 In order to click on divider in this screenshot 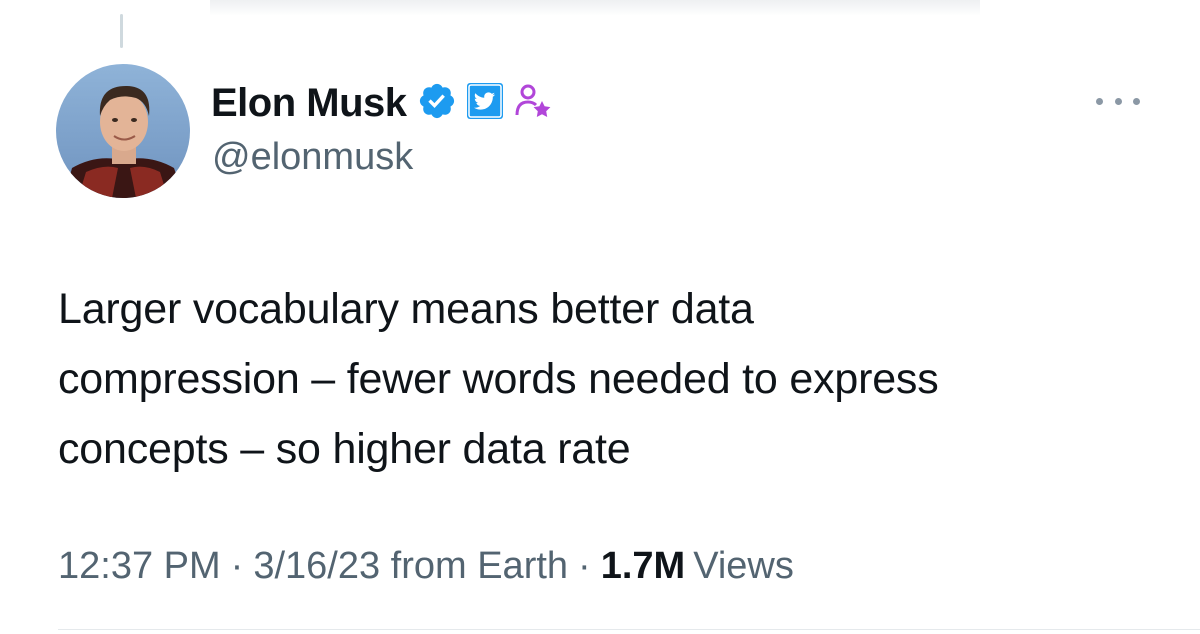, I will do `click(629, 629)`.